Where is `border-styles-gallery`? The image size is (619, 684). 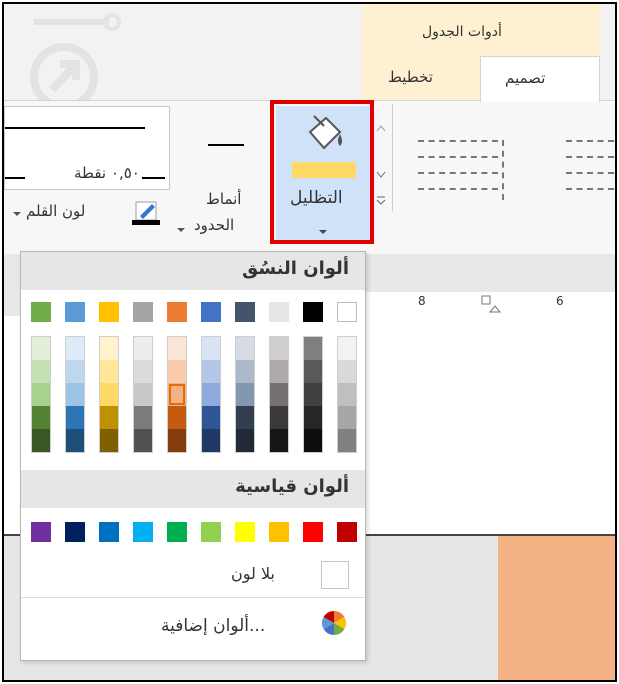
border-styles-gallery is located at coordinates (492, 159).